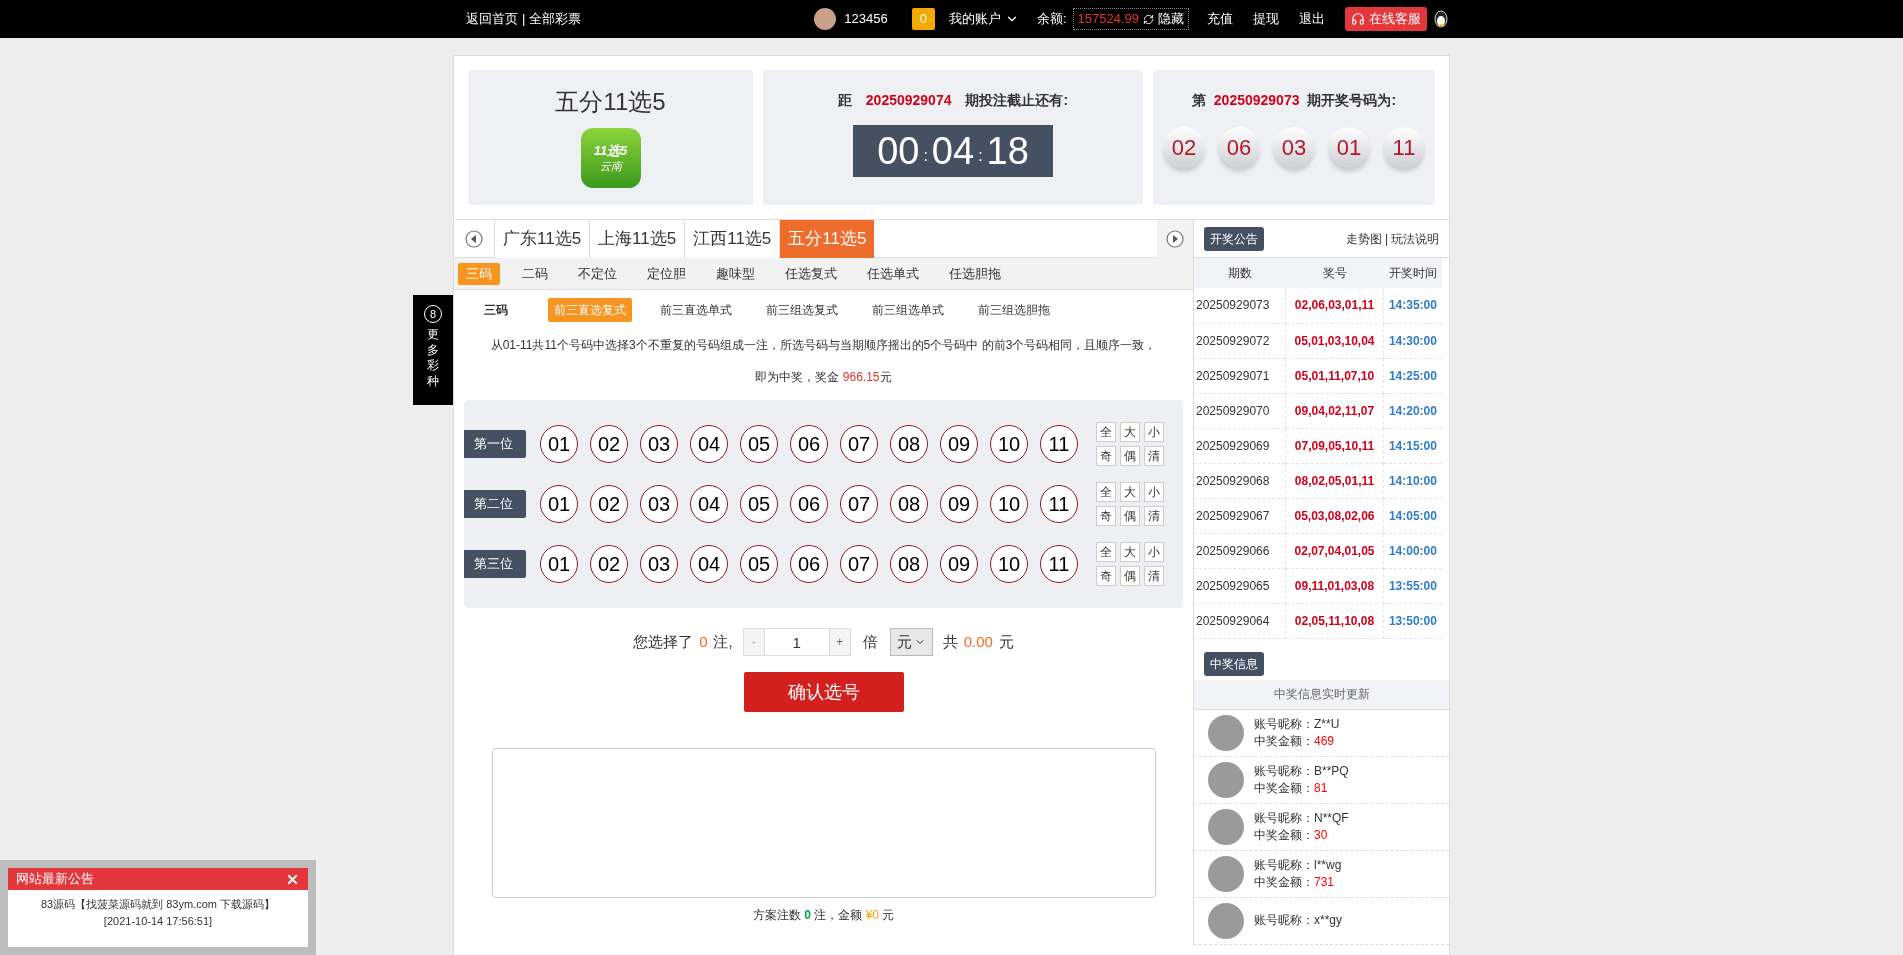 The image size is (1903, 955). Describe the element at coordinates (1295, 741) in the screenshot. I see `winner-amount: 中奖金额：469` at that location.